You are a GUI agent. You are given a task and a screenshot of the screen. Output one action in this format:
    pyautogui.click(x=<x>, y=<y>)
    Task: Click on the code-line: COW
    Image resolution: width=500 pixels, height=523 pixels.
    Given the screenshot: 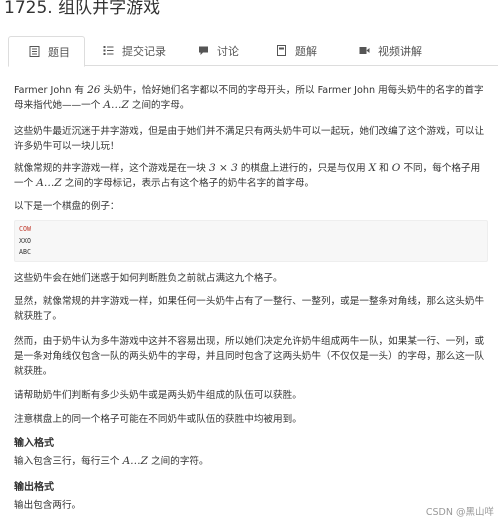 What is the action you would take?
    pyautogui.click(x=25, y=229)
    